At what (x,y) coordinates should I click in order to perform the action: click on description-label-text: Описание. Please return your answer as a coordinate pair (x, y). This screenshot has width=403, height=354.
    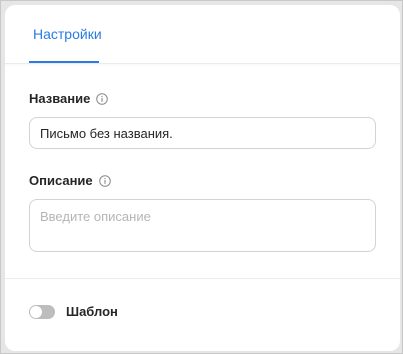
    Looking at the image, I should click on (61, 180).